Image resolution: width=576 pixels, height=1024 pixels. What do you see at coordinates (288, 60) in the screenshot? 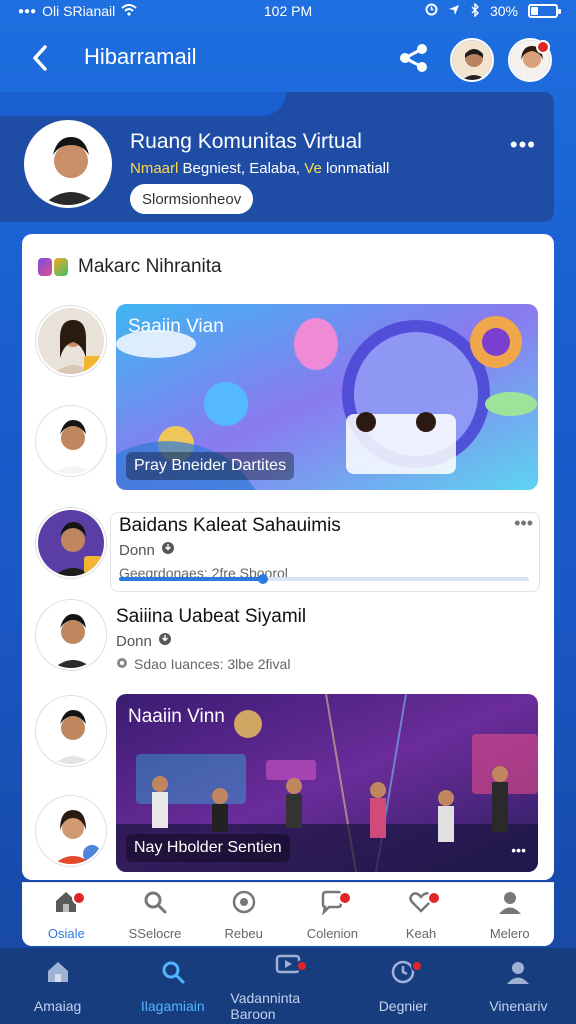
I see `top-bar: Hibarramail` at bounding box center [288, 60].